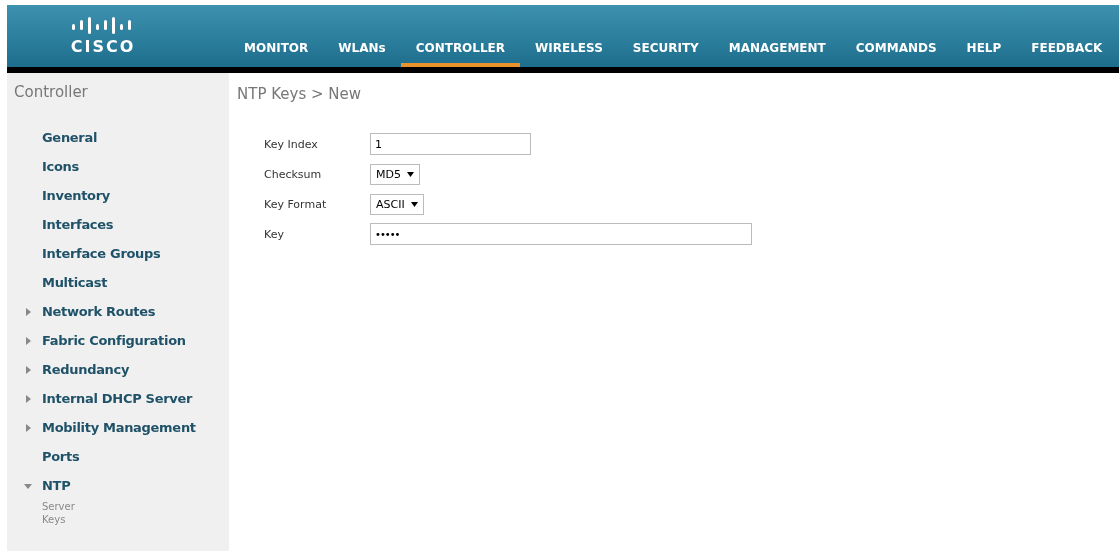 The width and height of the screenshot is (1119, 551). I want to click on sidebar-item: Interface Groups, so click(101, 253).